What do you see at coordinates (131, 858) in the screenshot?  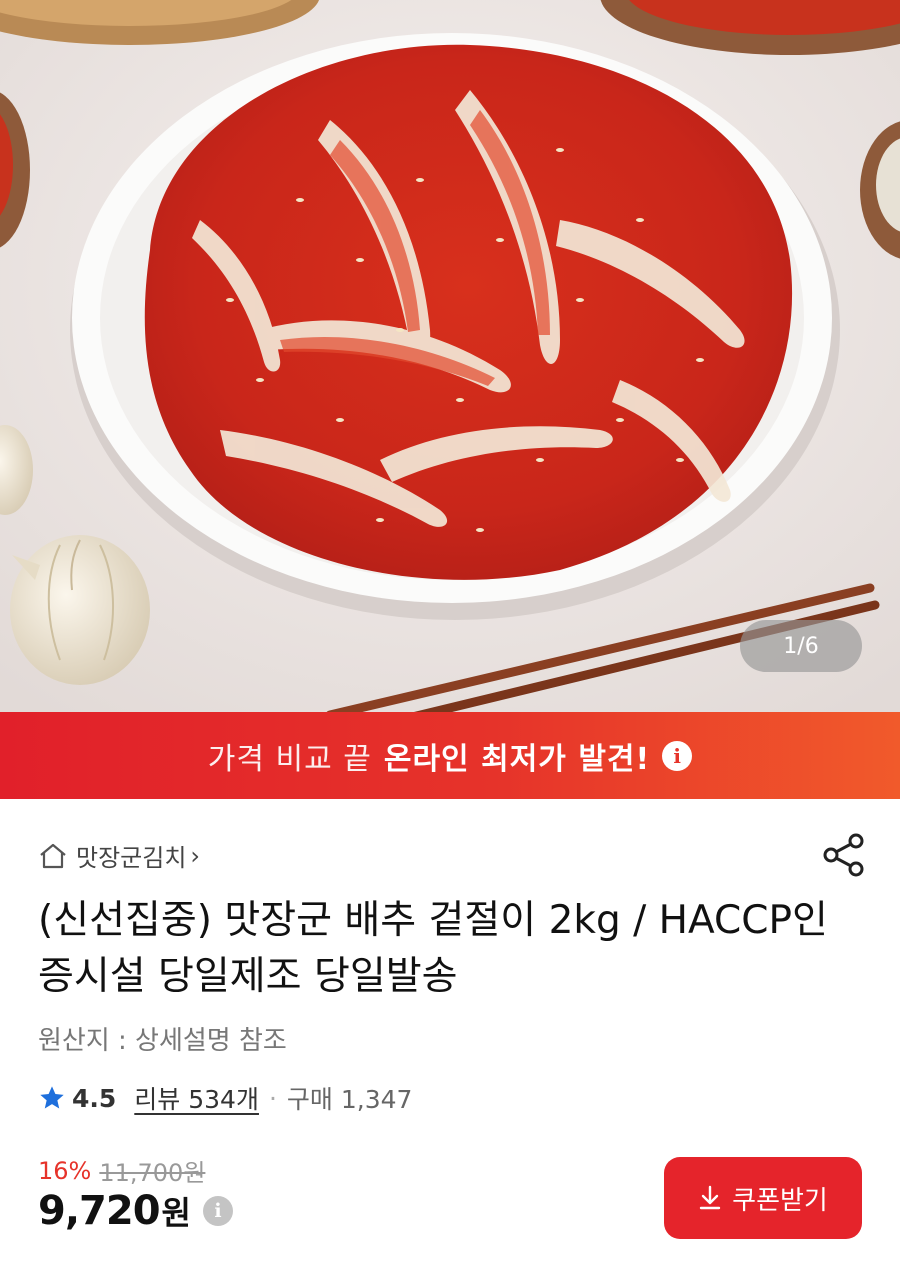 I see `store-name: 맛장군김치` at bounding box center [131, 858].